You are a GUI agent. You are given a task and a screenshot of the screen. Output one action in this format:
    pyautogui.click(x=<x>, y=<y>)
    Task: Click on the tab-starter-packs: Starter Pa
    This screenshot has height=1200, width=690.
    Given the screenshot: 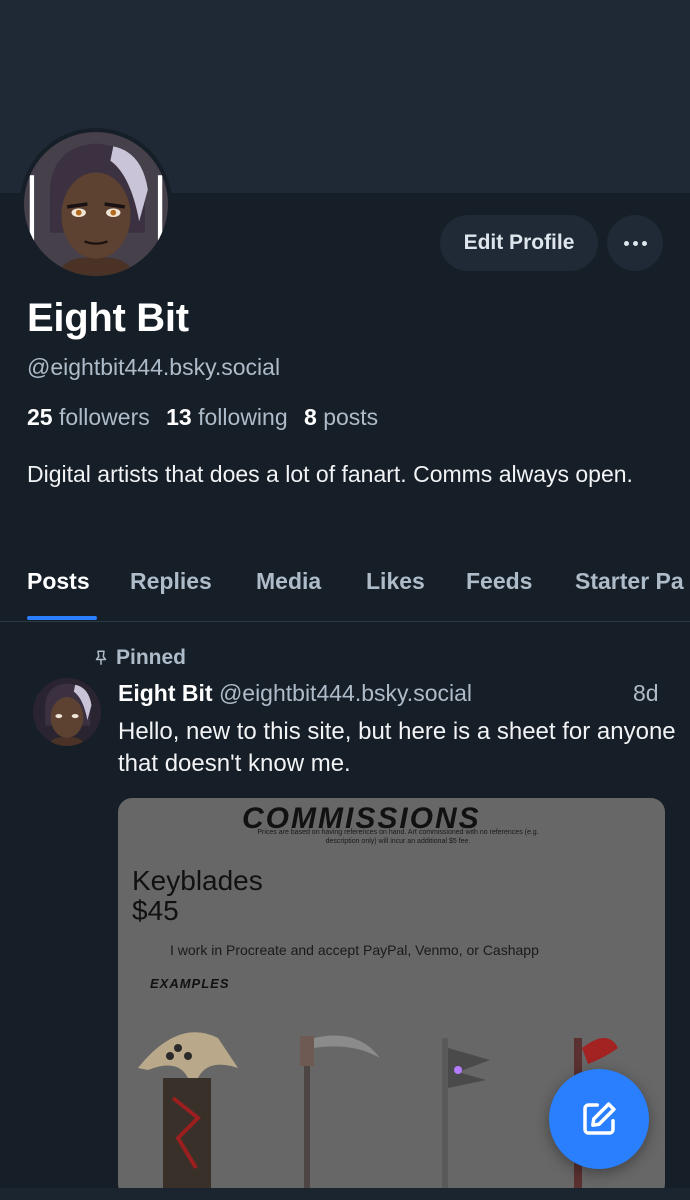 What is the action you would take?
    pyautogui.click(x=629, y=581)
    